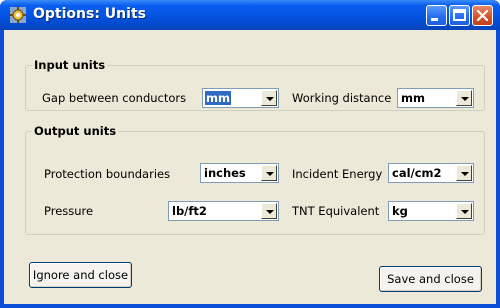 This screenshot has height=308, width=500. What do you see at coordinates (189, 211) in the screenshot?
I see `pressure-value: lb/ft2` at bounding box center [189, 211].